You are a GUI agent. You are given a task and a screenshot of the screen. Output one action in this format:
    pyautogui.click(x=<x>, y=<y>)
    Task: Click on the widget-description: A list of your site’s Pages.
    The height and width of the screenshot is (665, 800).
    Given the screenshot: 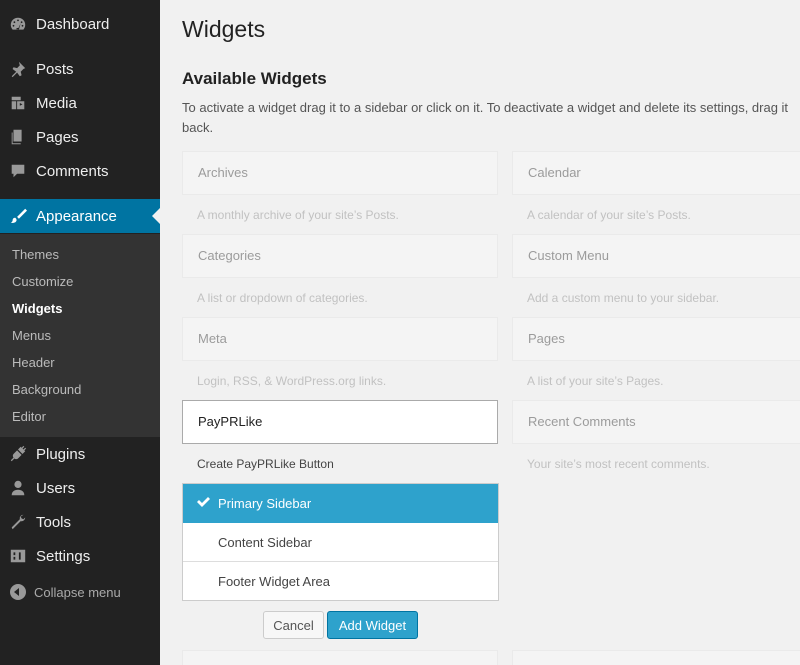 What is the action you would take?
    pyautogui.click(x=595, y=381)
    